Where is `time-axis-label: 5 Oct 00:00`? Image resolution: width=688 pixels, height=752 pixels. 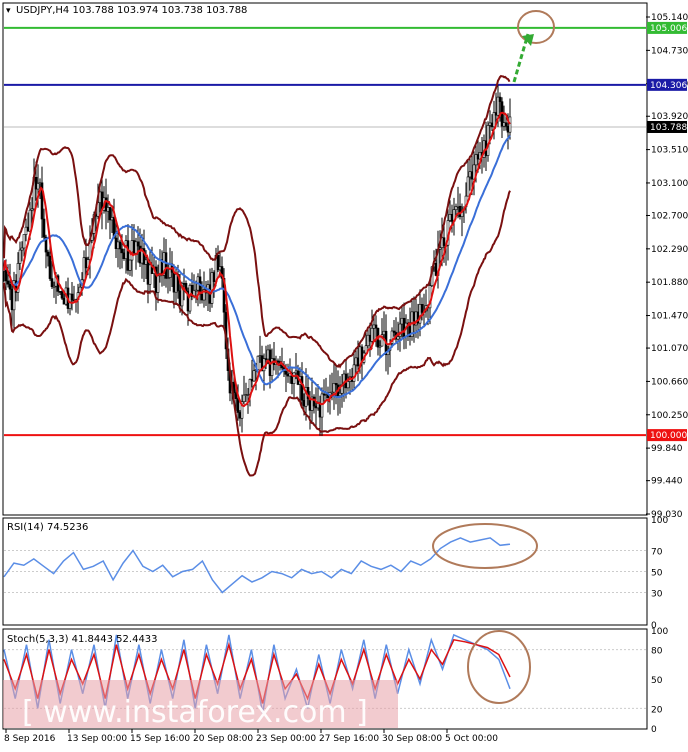
time-axis-label: 5 Oct 00:00 is located at coordinates (471, 739).